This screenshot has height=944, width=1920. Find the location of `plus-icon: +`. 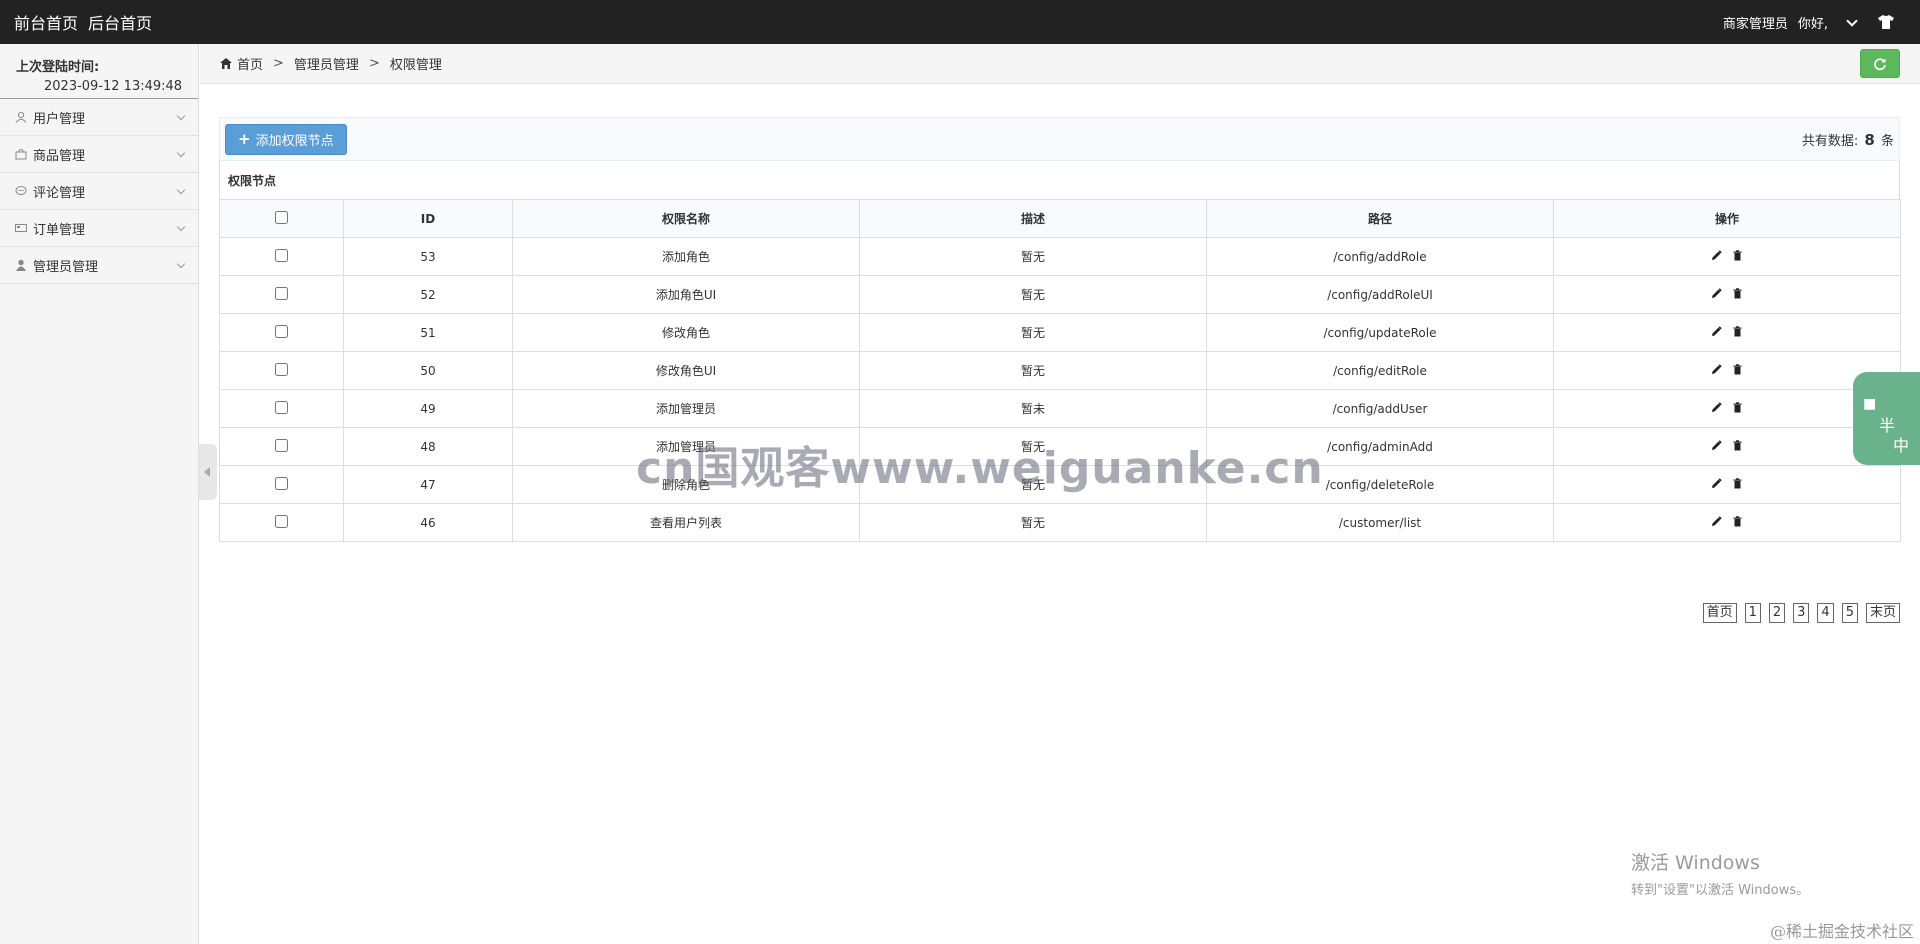

plus-icon: + is located at coordinates (244, 139).